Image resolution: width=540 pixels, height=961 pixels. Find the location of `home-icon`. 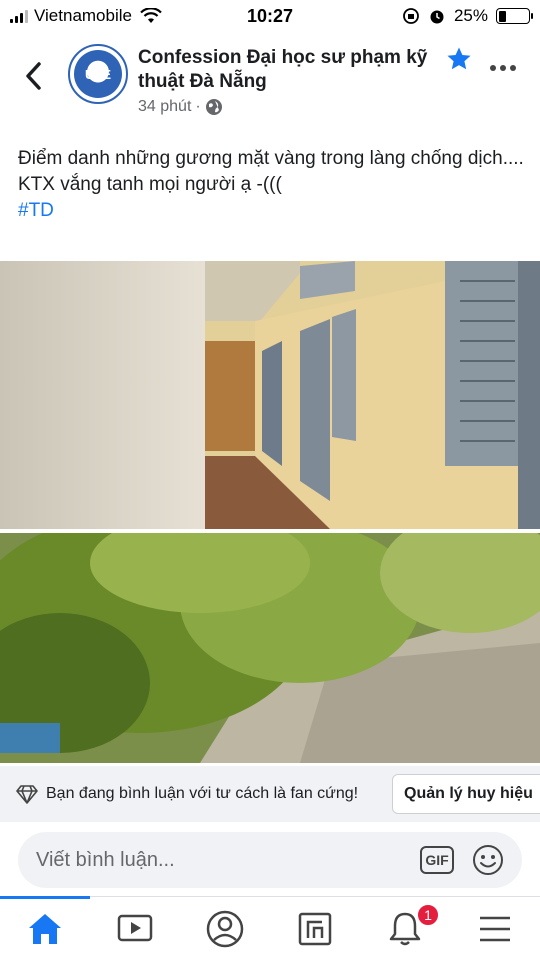

home-icon is located at coordinates (45, 929).